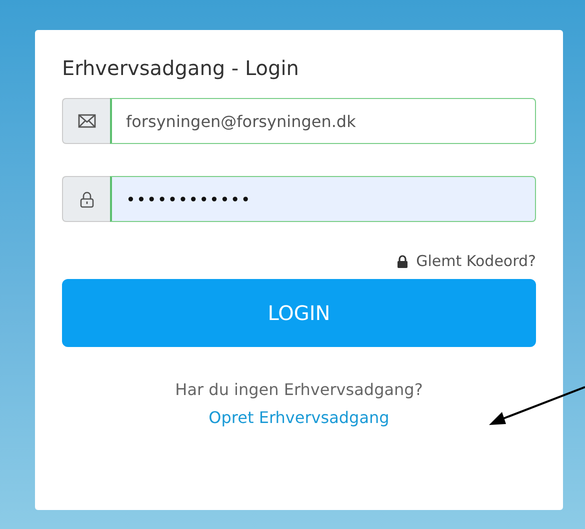 This screenshot has width=585, height=529. I want to click on password-field: ••••••••••••, so click(323, 199).